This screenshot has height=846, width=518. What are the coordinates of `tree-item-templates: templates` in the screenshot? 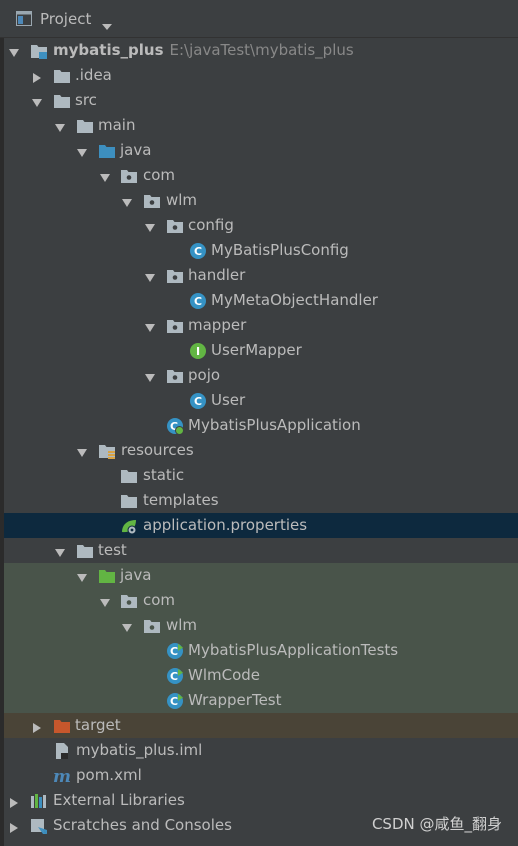 It's located at (261, 500).